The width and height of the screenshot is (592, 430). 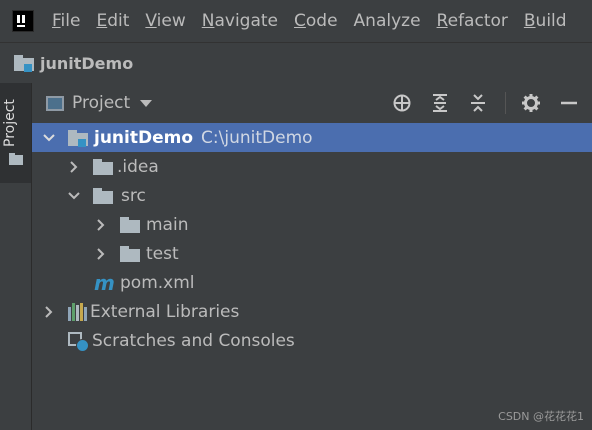 What do you see at coordinates (78, 341) in the screenshot?
I see `scratches-icon` at bounding box center [78, 341].